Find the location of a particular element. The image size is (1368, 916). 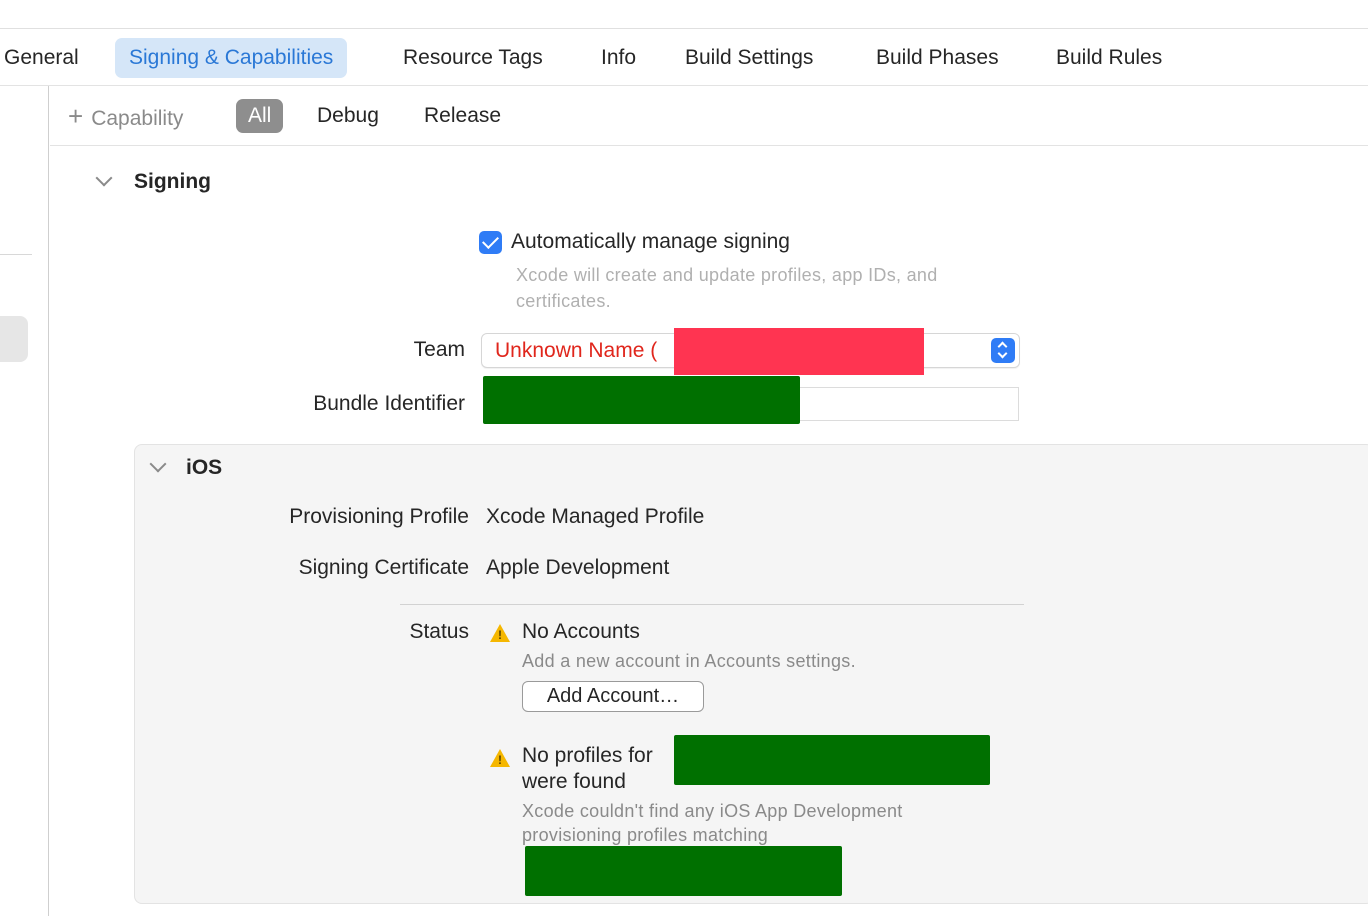

provisioning-profile-value: Xcode Managed Profile is located at coordinates (595, 516).